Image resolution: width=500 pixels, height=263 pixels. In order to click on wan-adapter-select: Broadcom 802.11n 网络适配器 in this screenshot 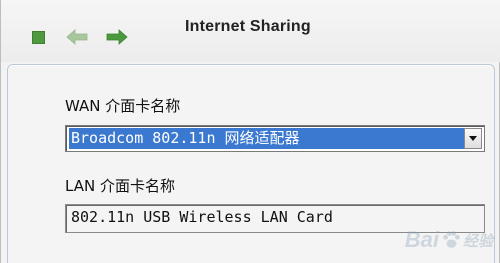, I will do `click(275, 138)`.